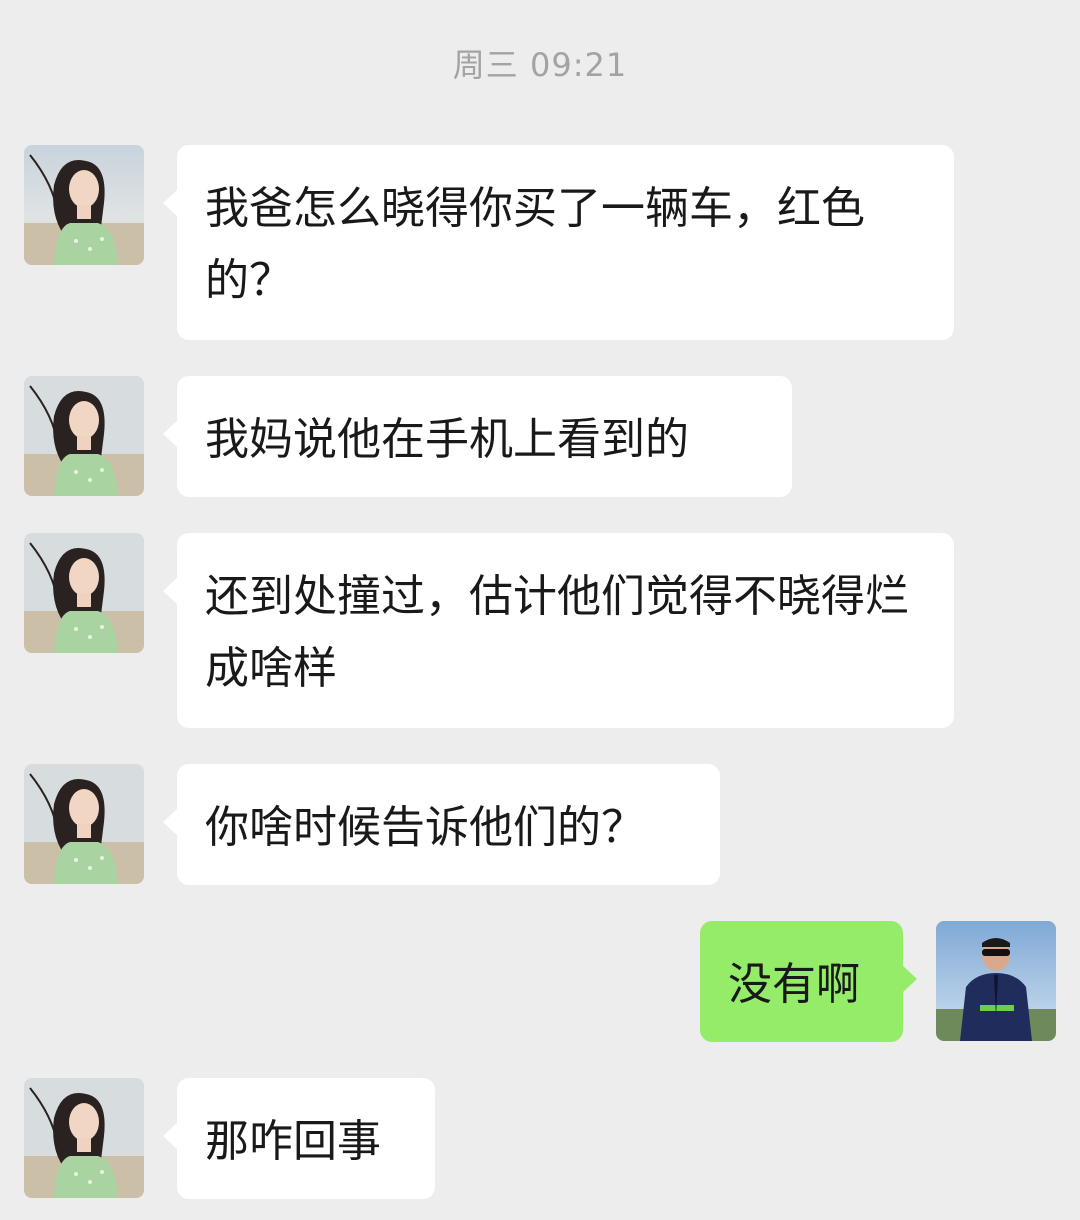 This screenshot has width=1080, height=1220. What do you see at coordinates (299, 1138) in the screenshot?
I see `message-bubble: 那咋回事` at bounding box center [299, 1138].